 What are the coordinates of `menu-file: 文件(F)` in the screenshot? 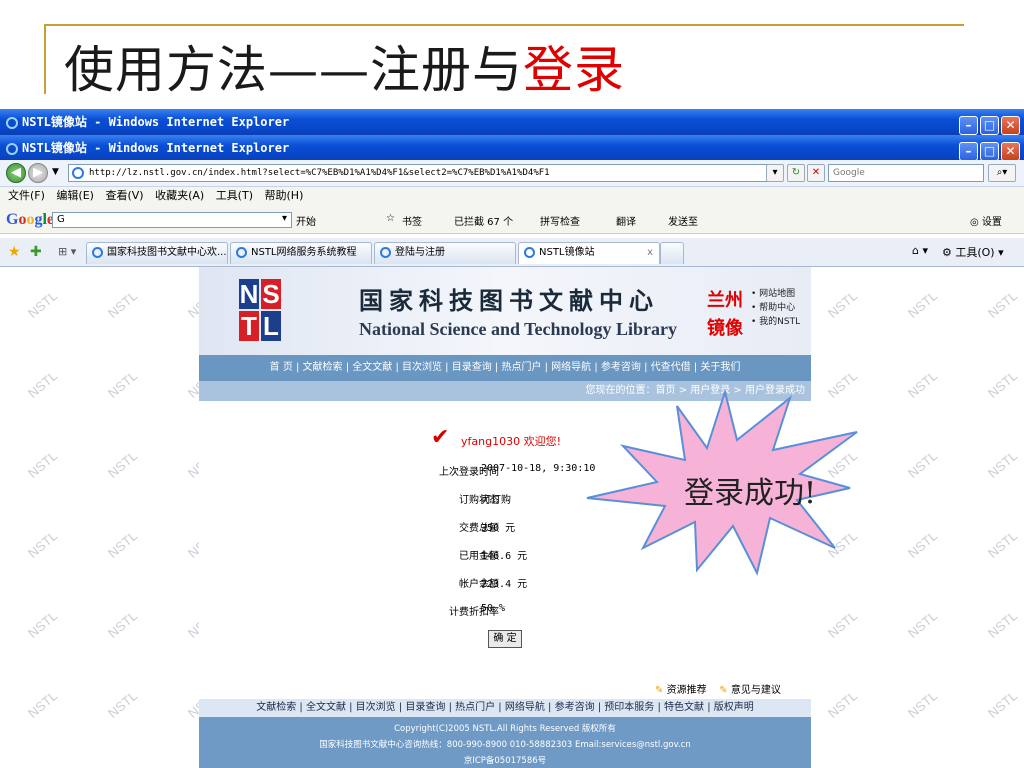 It's located at (26, 195).